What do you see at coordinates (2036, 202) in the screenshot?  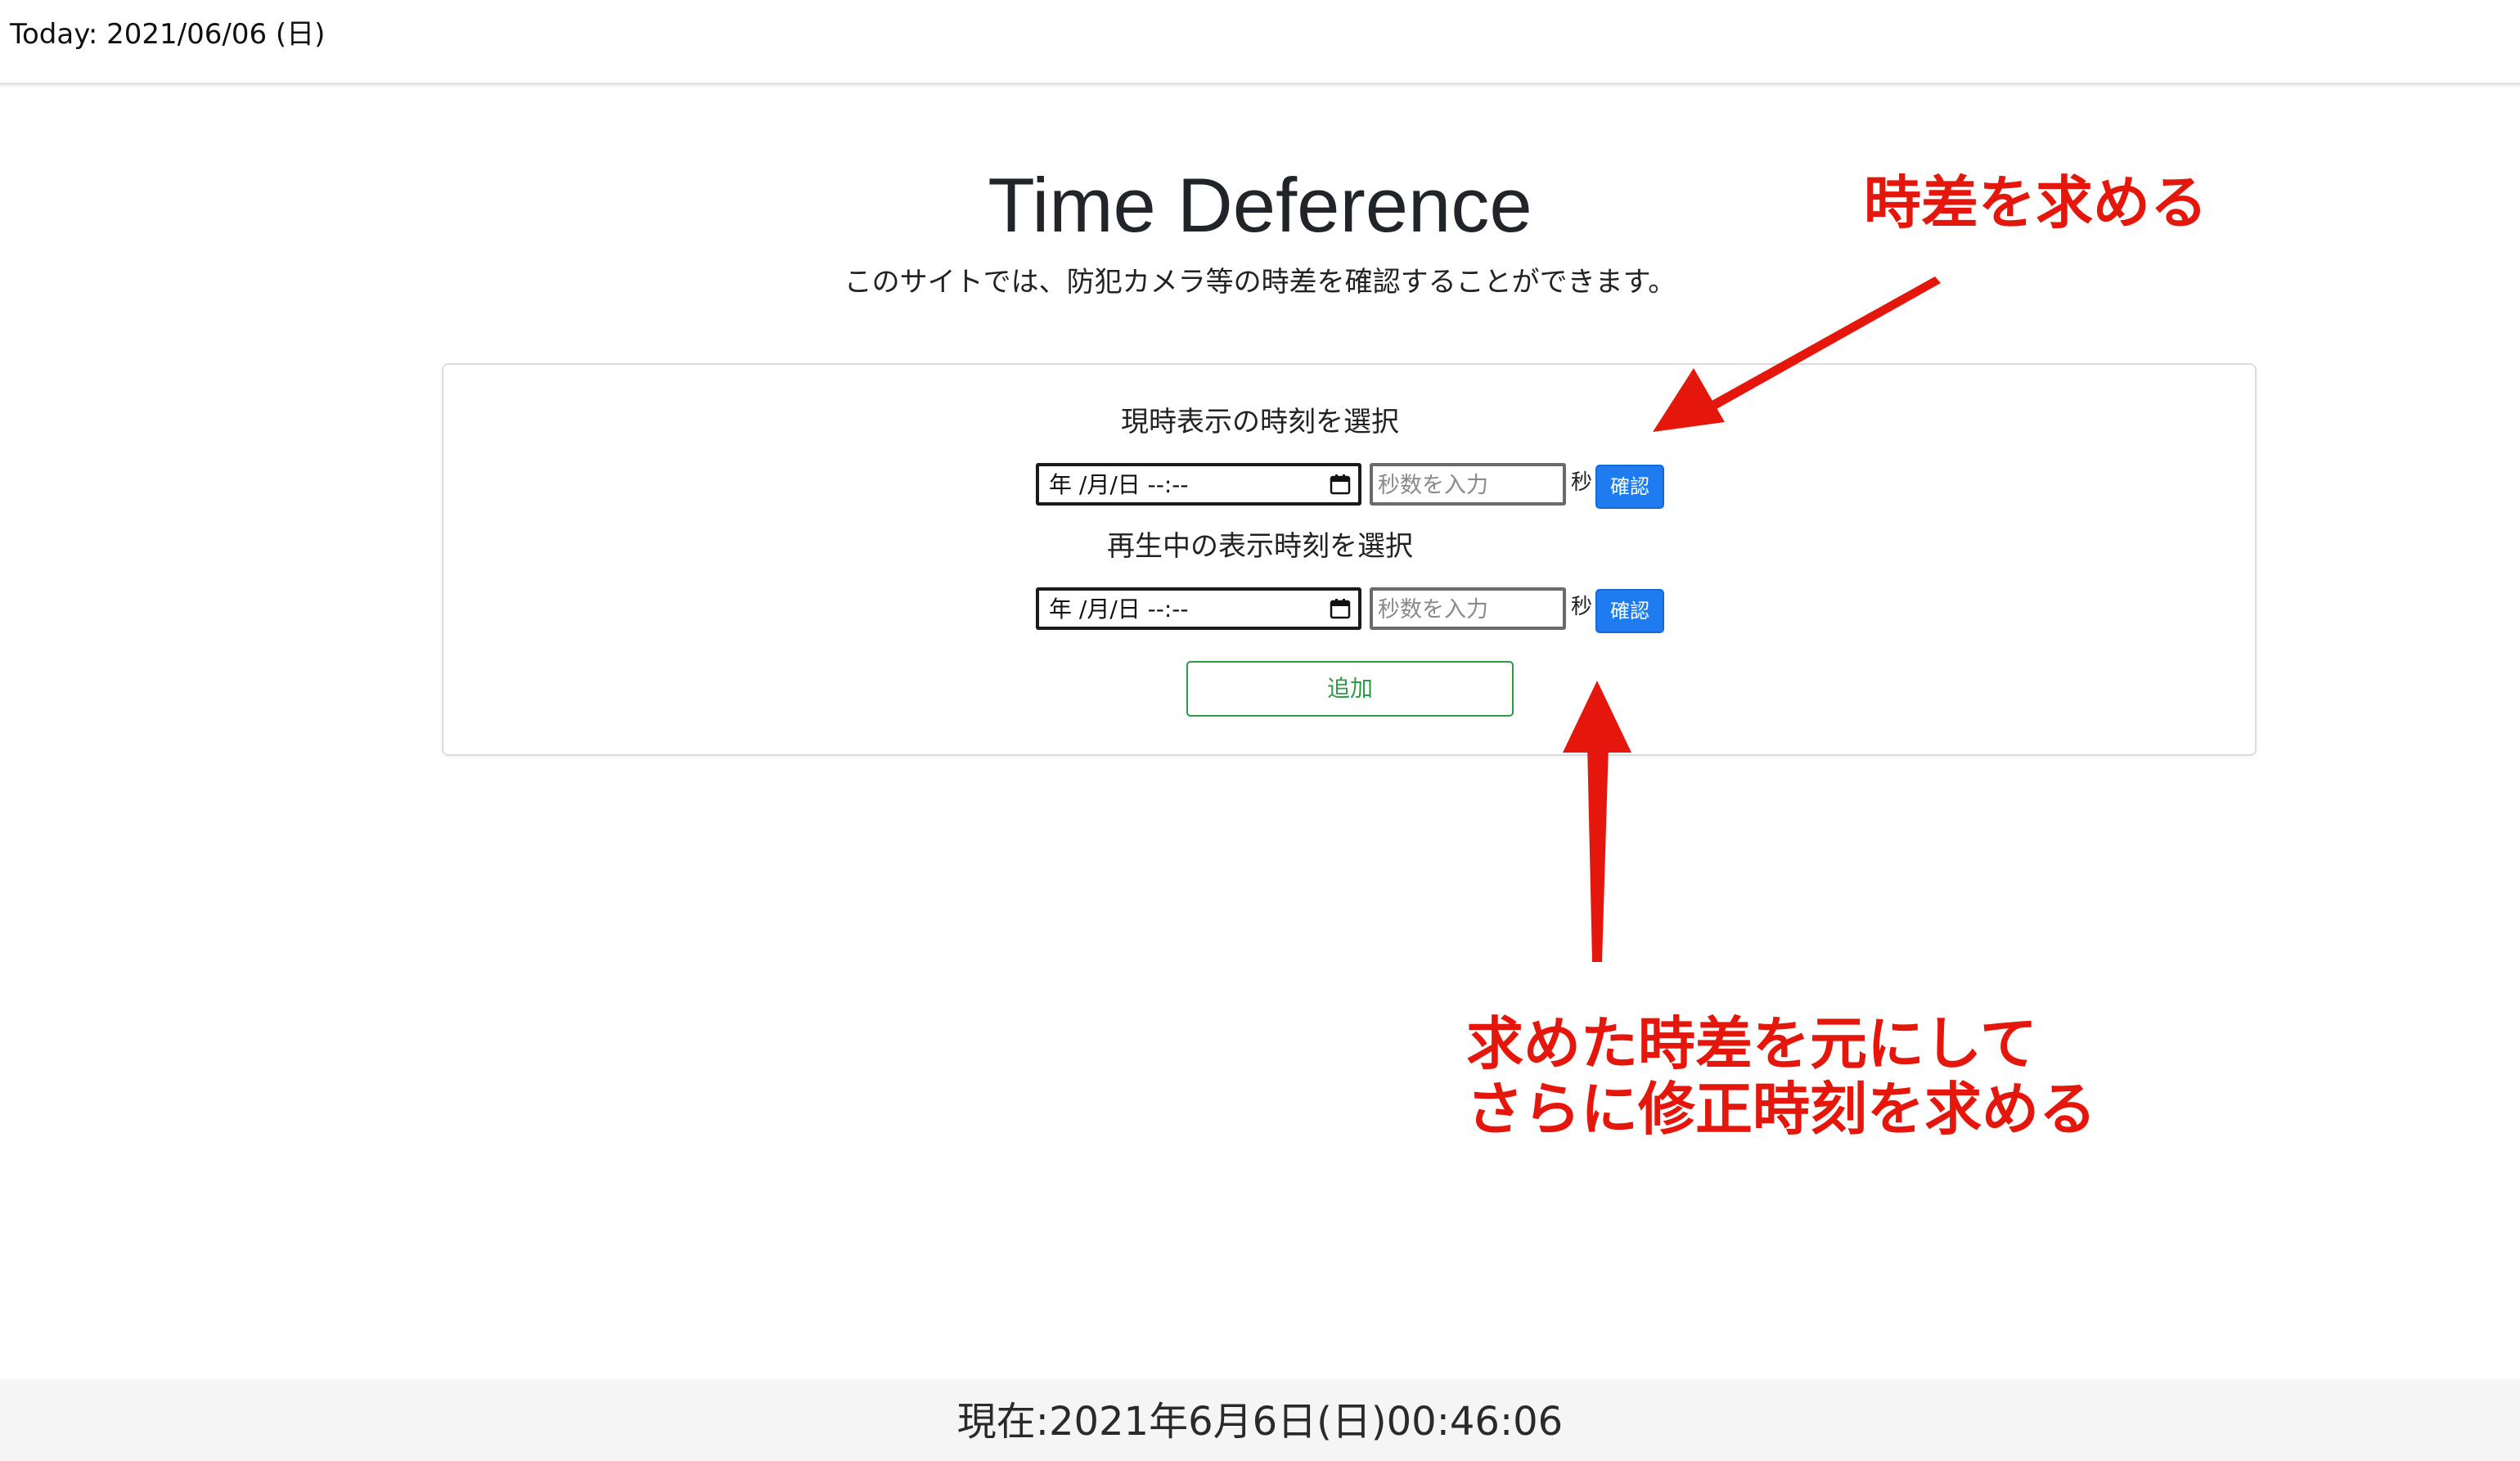 I see `annotation-time-difference: 時差を求める` at bounding box center [2036, 202].